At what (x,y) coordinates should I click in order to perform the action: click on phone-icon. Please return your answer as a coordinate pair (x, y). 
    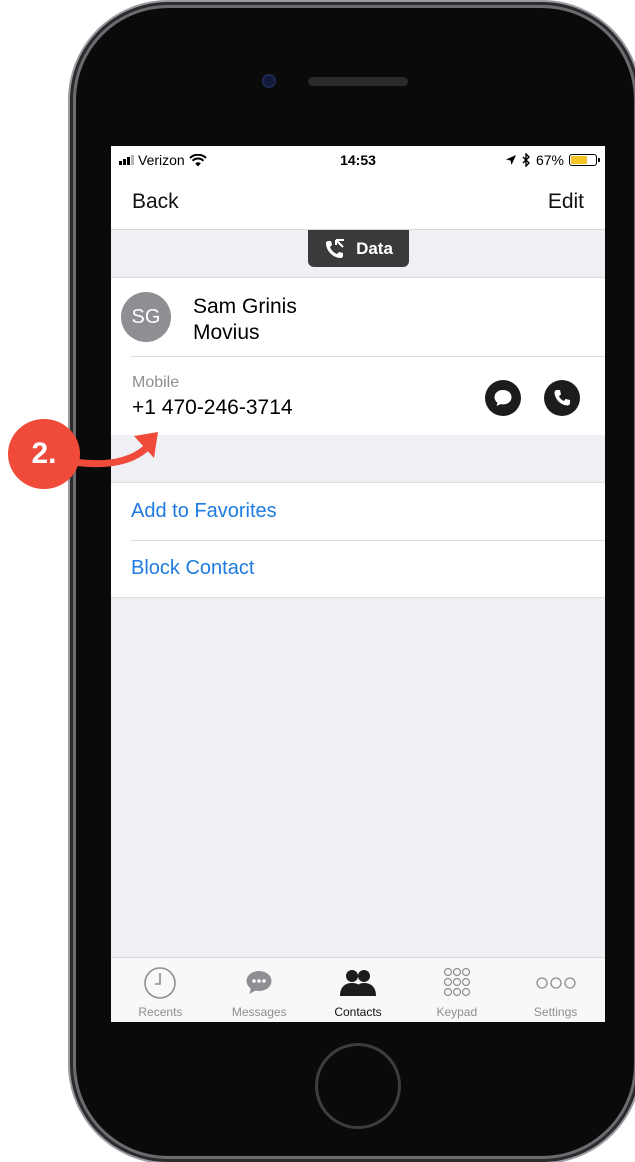
    Looking at the image, I should click on (562, 398).